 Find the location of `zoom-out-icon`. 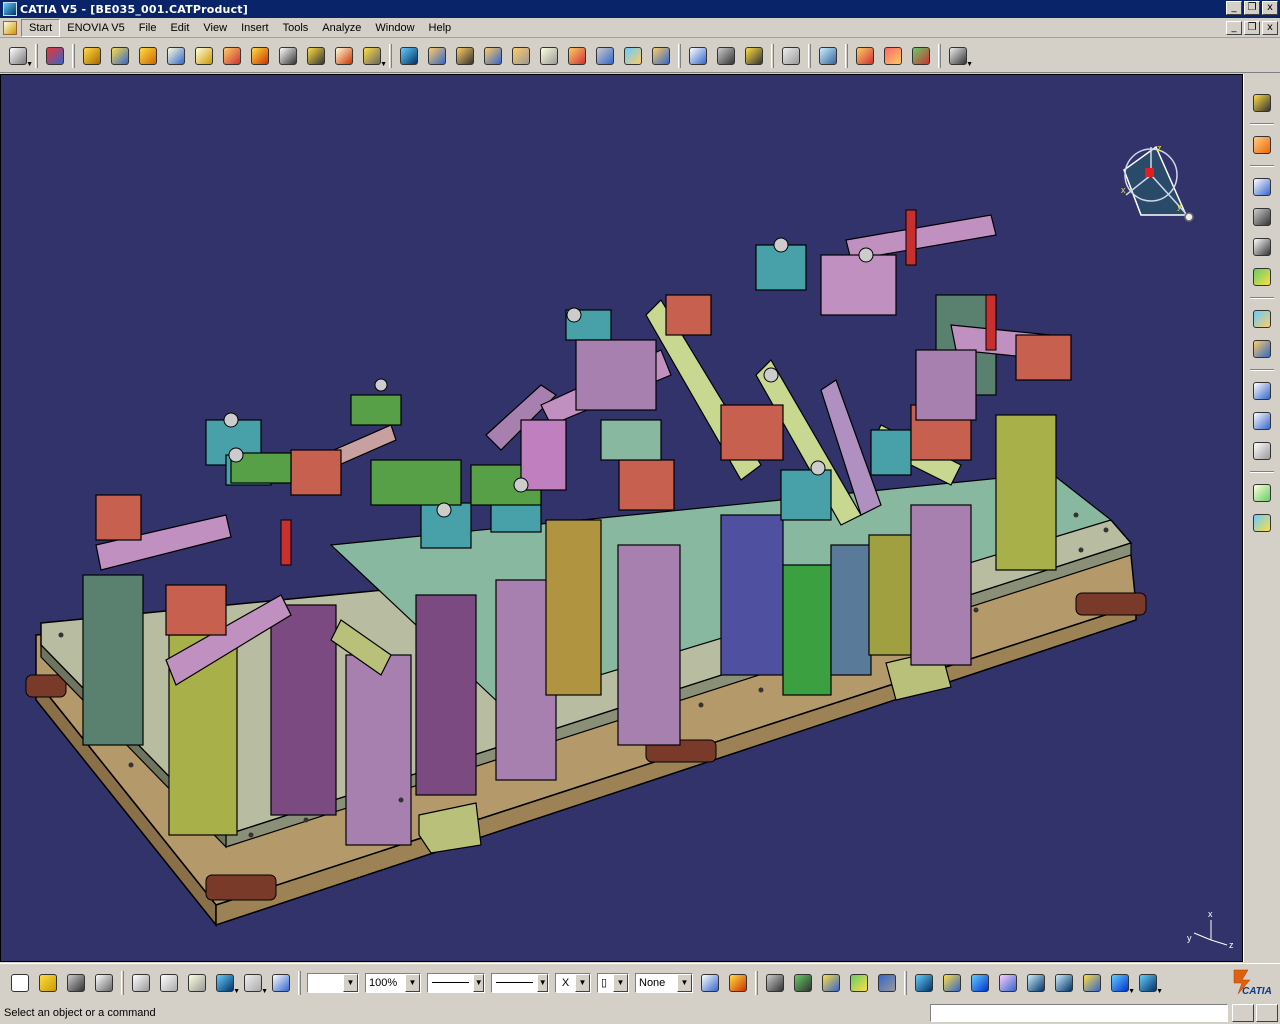

zoom-out-icon is located at coordinates (1064, 983).